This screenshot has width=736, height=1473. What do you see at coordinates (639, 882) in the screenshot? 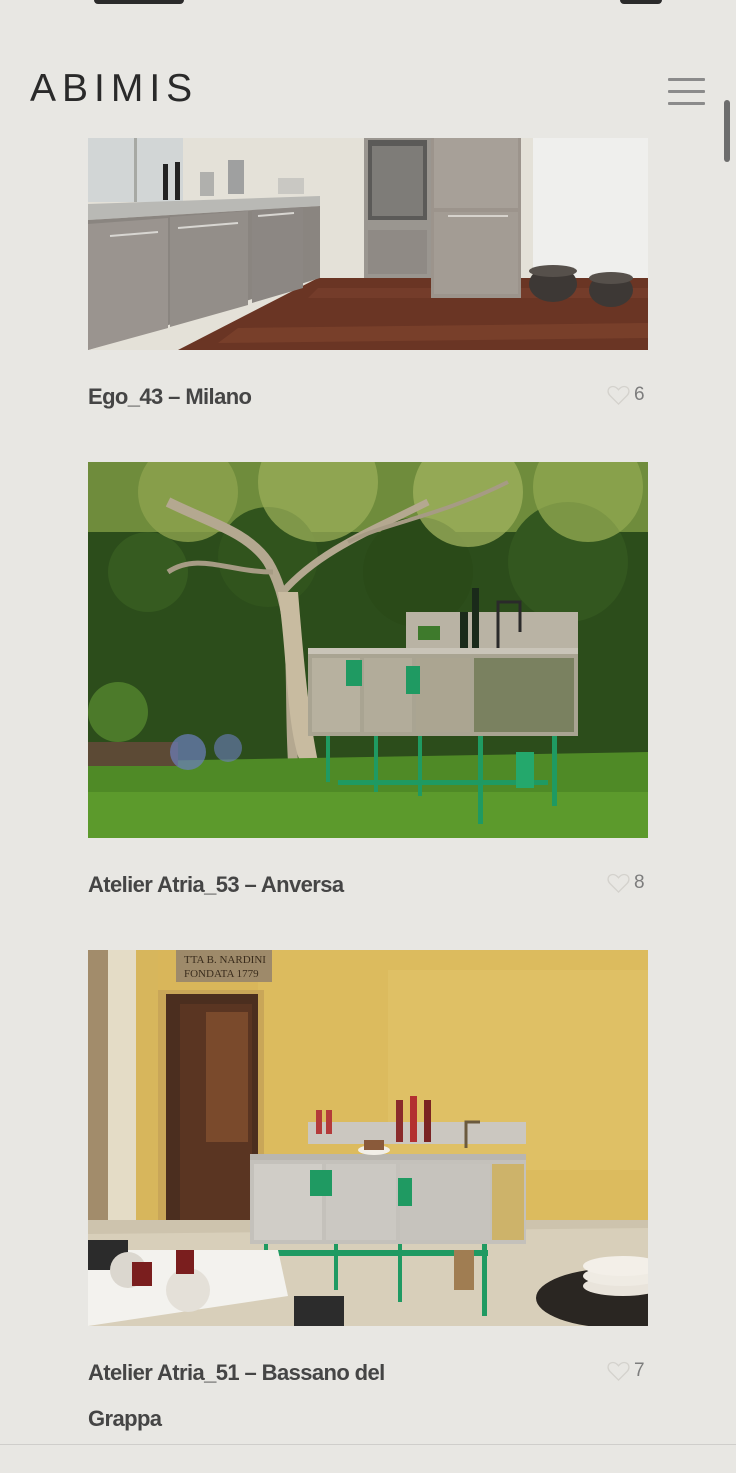
I see `like-count: 8` at bounding box center [639, 882].